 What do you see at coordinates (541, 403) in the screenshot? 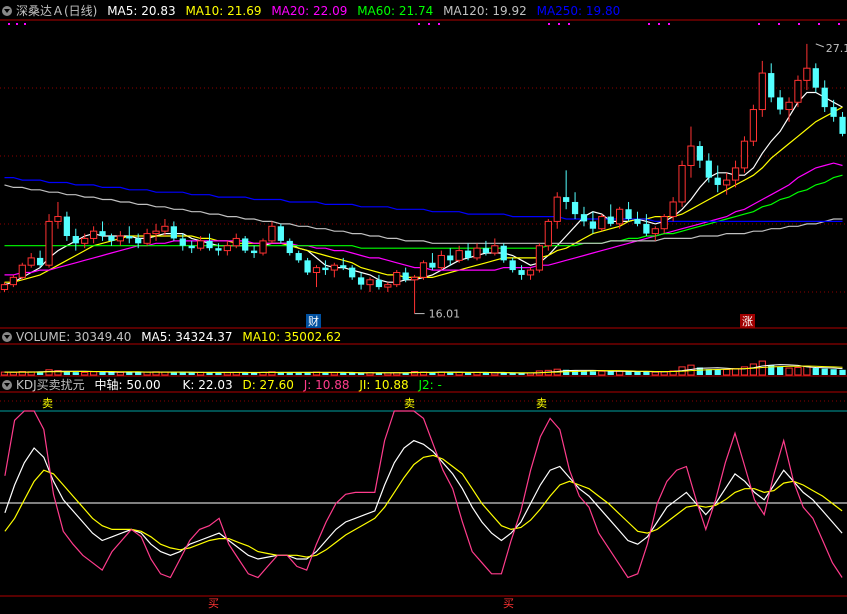
I see `sell-signal: 卖` at bounding box center [541, 403].